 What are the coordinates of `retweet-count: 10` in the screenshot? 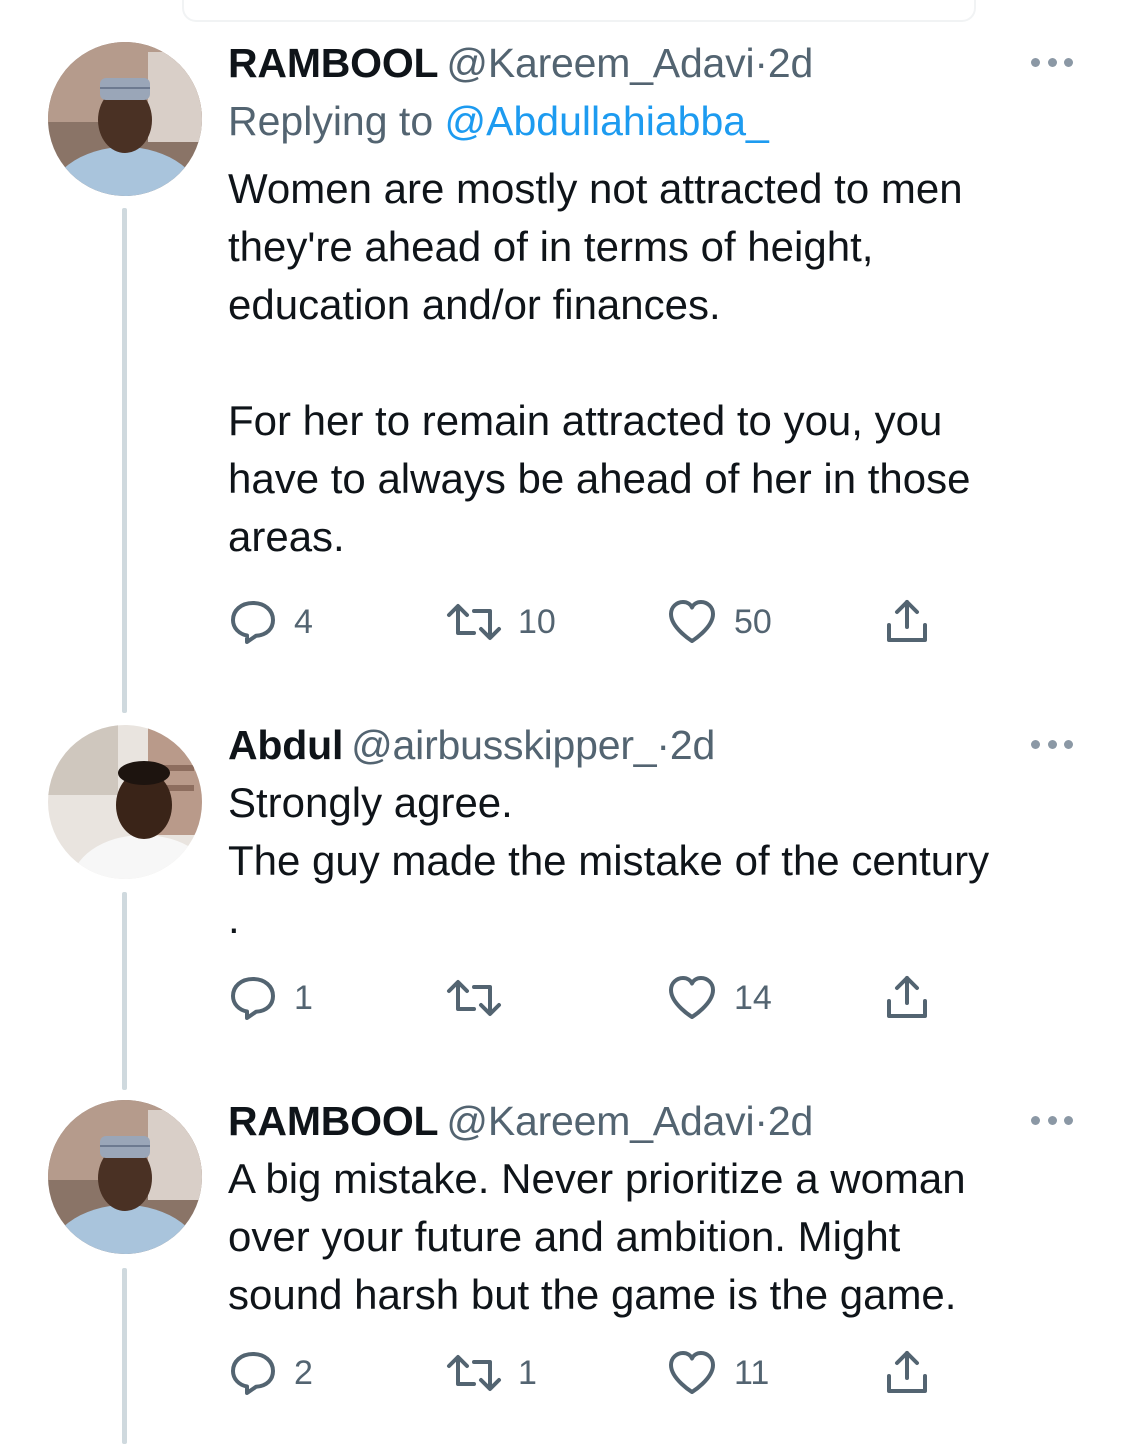 It's located at (537, 621).